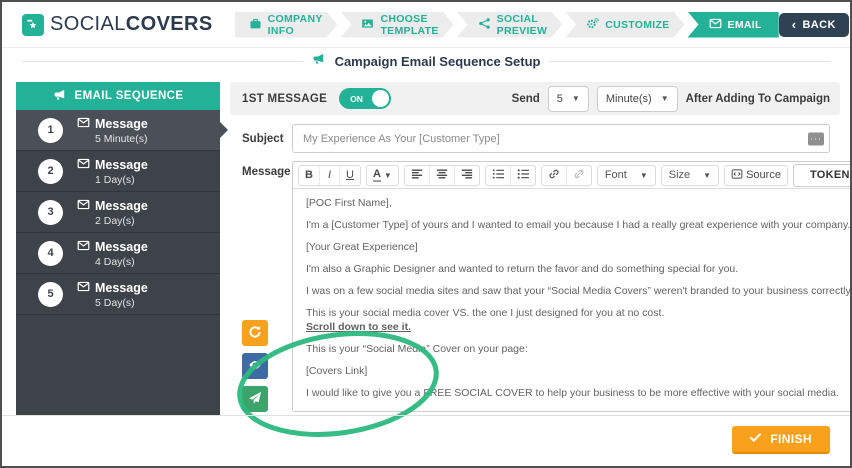  What do you see at coordinates (122, 130) in the screenshot?
I see `sequence-item-1: 1 Message 5 Minute(s)` at bounding box center [122, 130].